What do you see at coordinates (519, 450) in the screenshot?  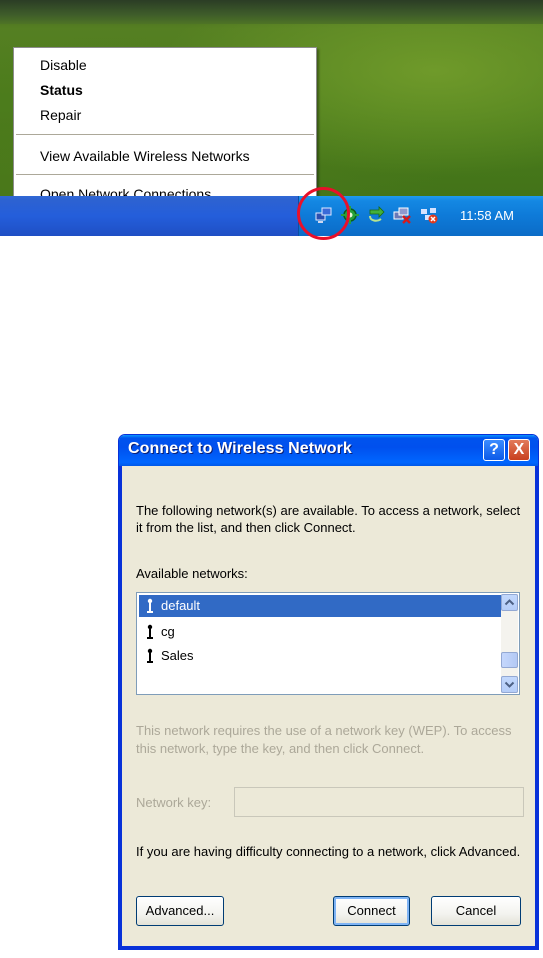 I see `close-button: X` at bounding box center [519, 450].